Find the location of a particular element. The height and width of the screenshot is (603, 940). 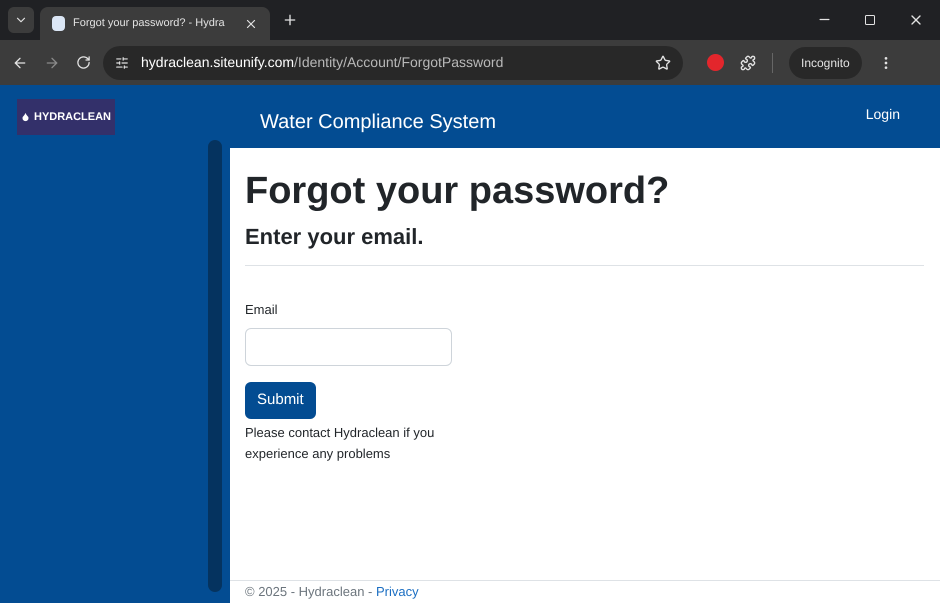

new-tab-icon is located at coordinates (290, 20).